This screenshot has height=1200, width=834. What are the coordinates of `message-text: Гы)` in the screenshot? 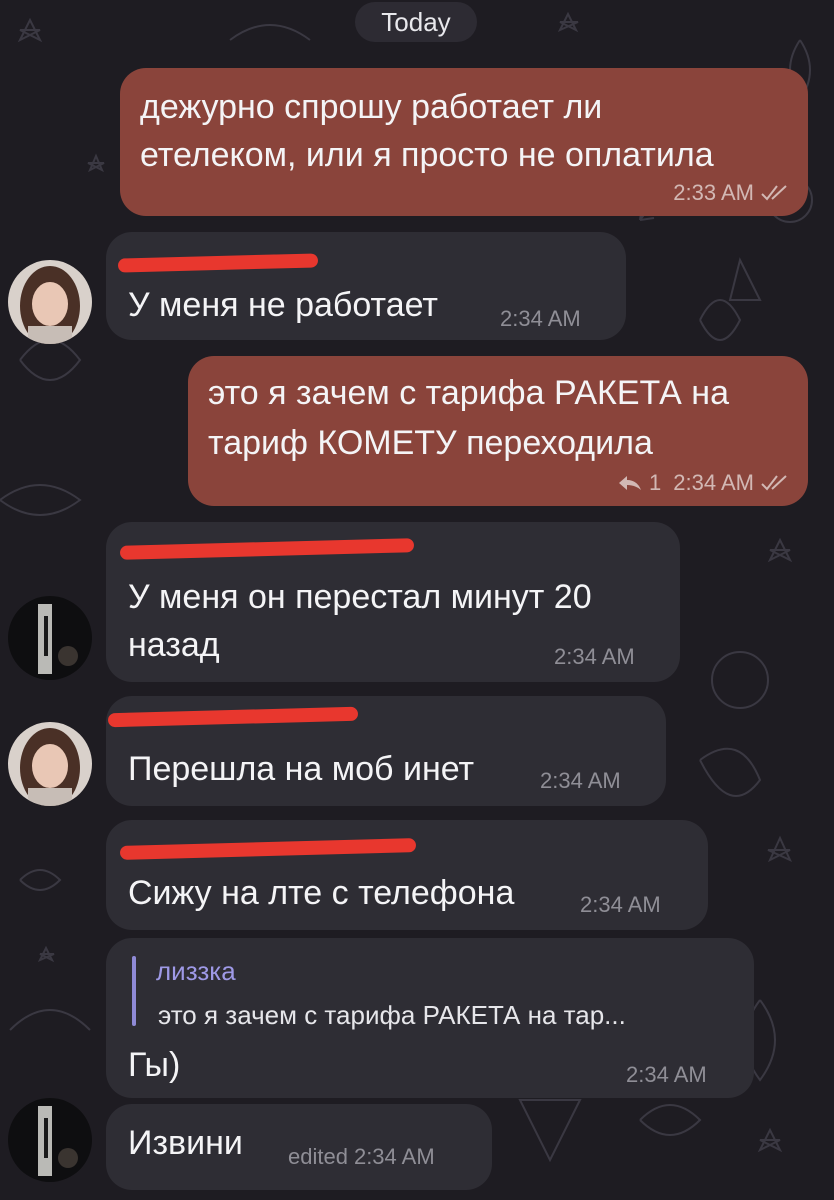 It's located at (154, 1065).